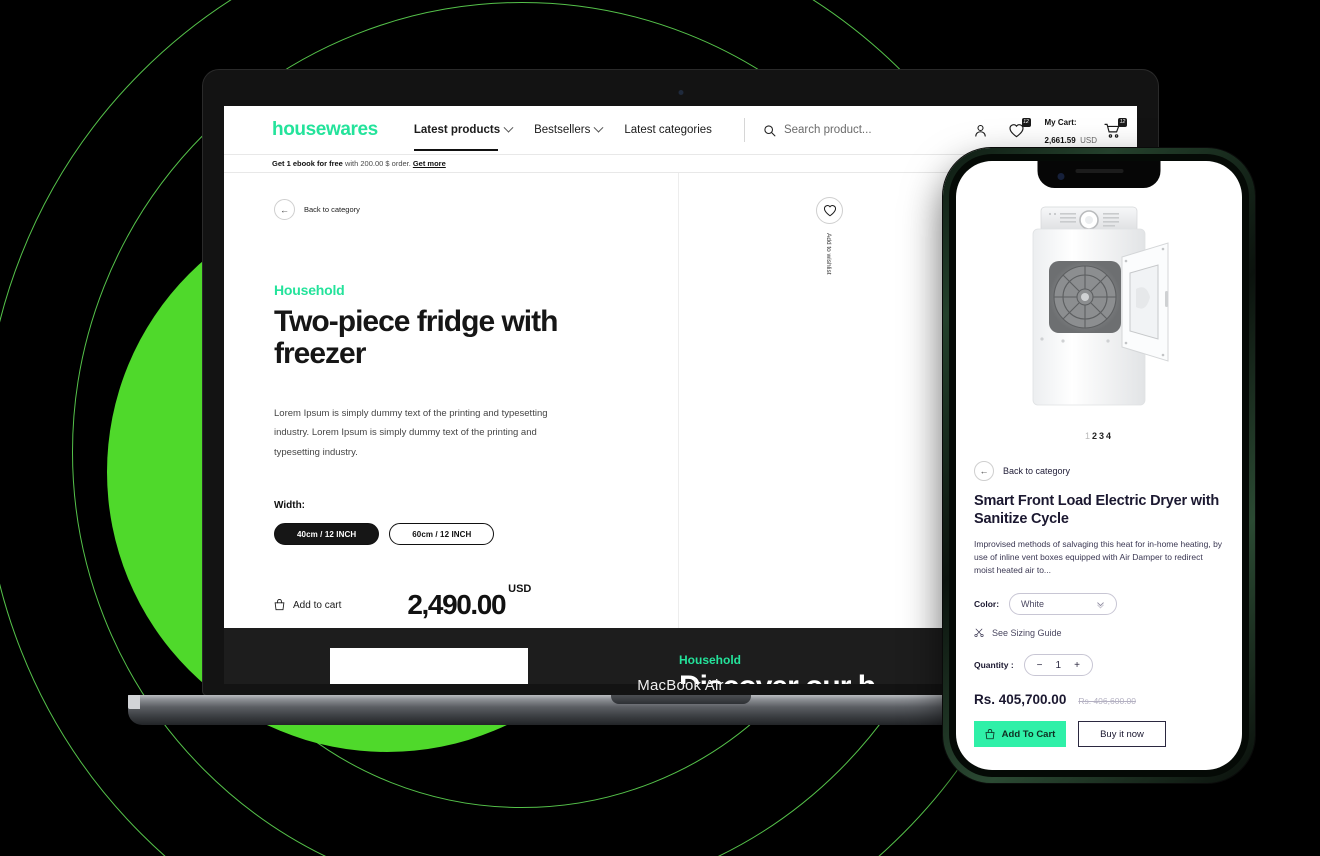 Image resolution: width=1320 pixels, height=856 pixels. Describe the element at coordinates (710, 660) in the screenshot. I see `promo-category-label: Household` at that location.